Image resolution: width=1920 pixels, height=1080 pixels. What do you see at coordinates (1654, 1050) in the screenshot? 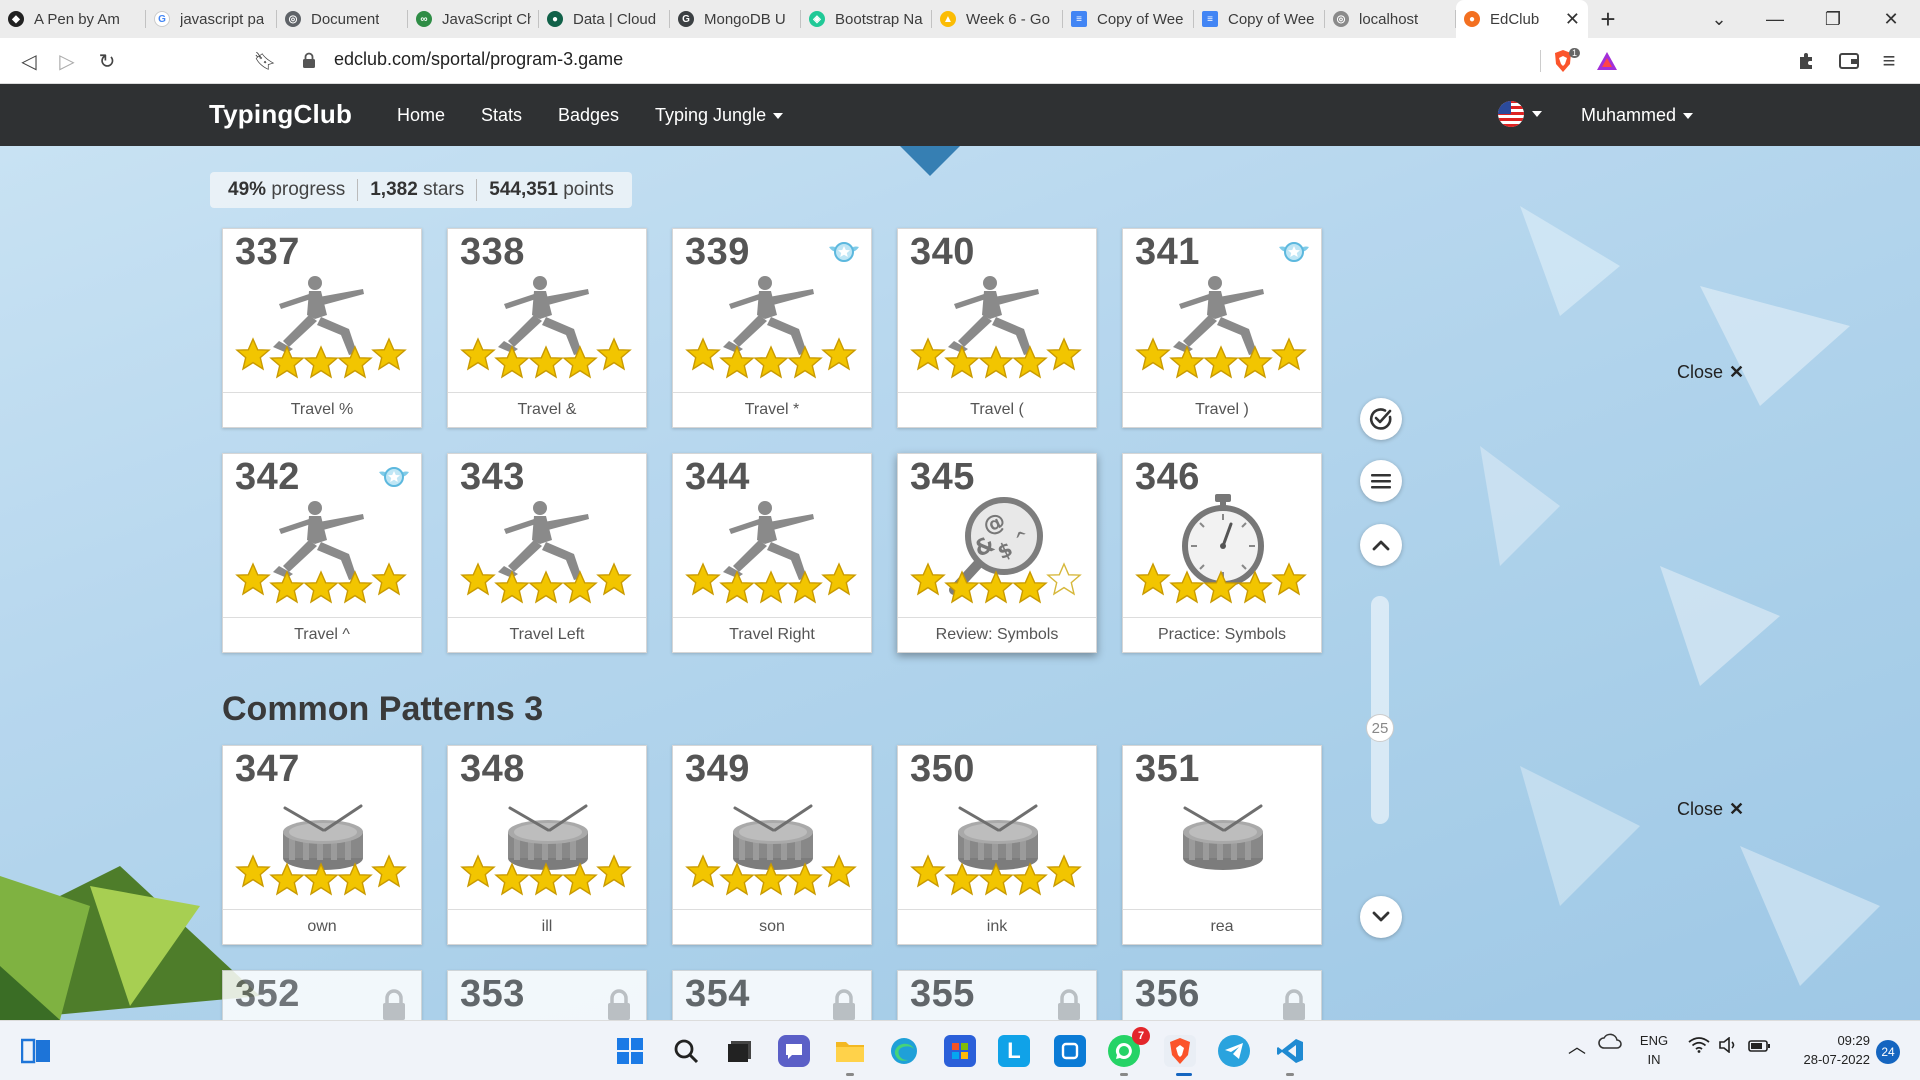
I see `input-language-indicator: ENG IN` at bounding box center [1654, 1050].